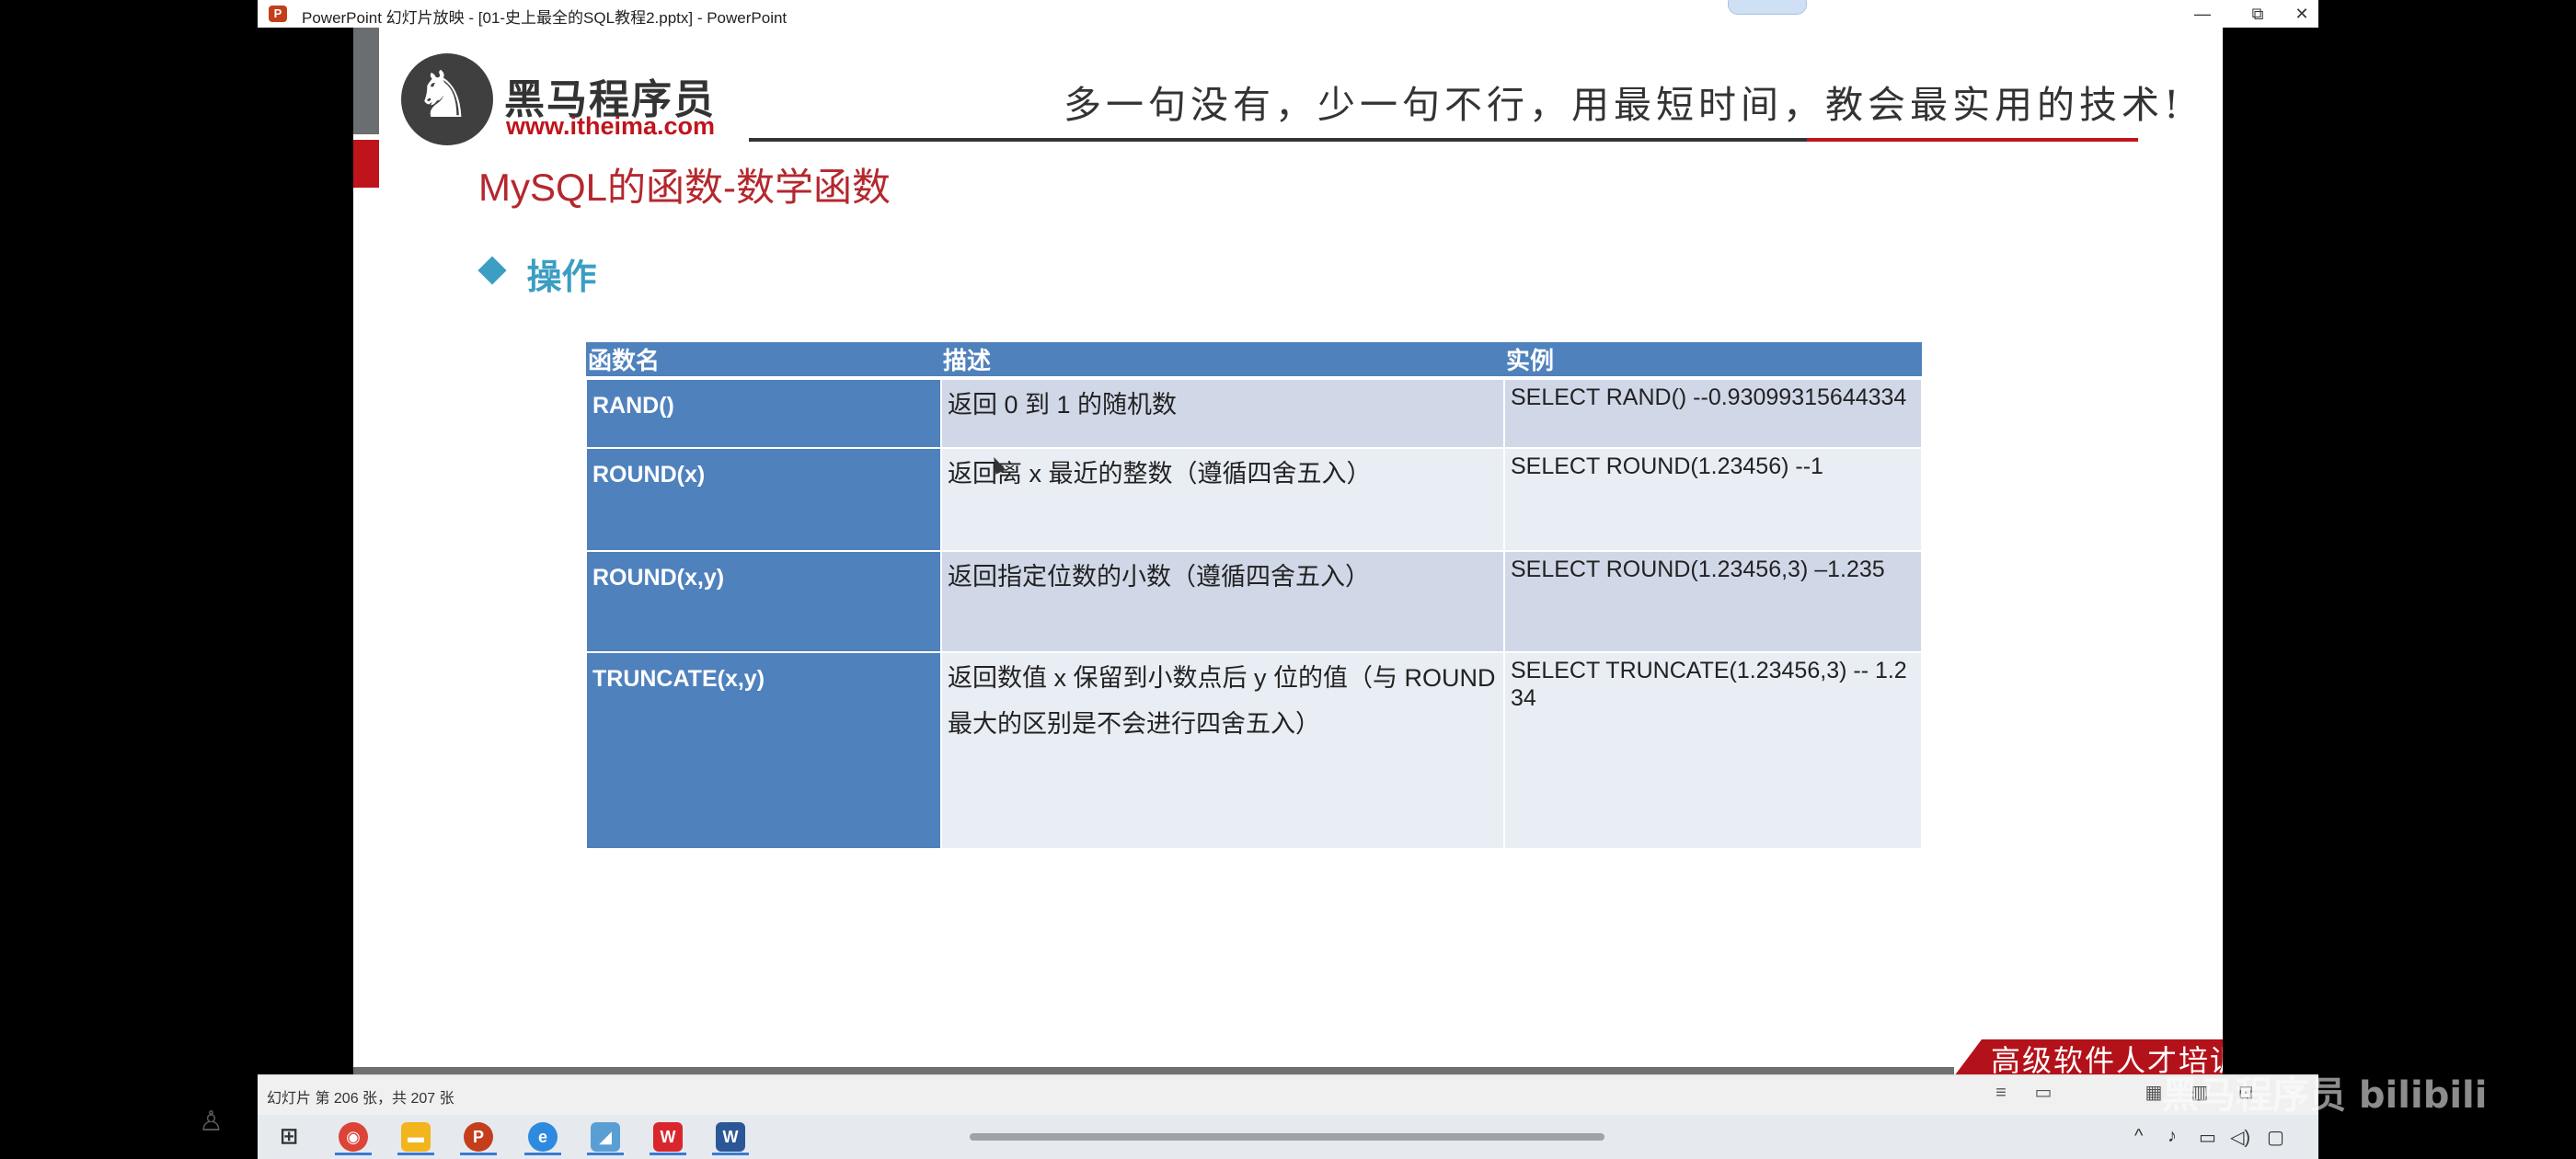  I want to click on function-name-cell: TRUNCATE(x,y), so click(763, 750).